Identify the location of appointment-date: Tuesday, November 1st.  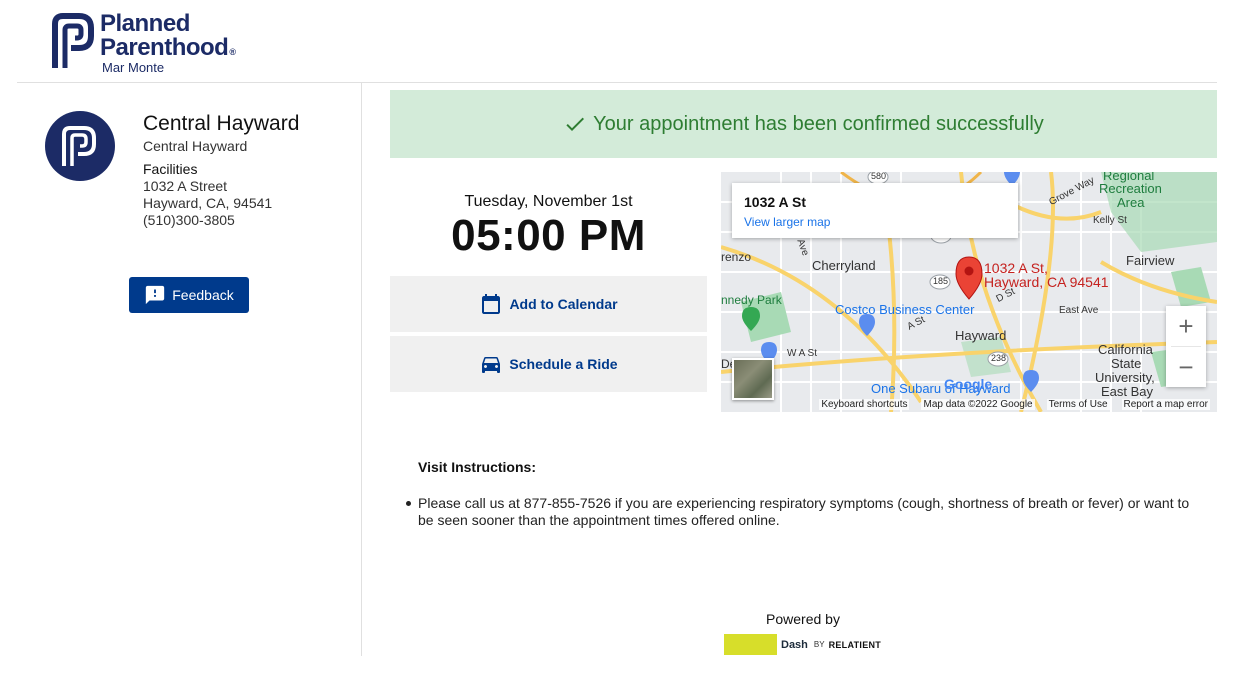
(548, 201).